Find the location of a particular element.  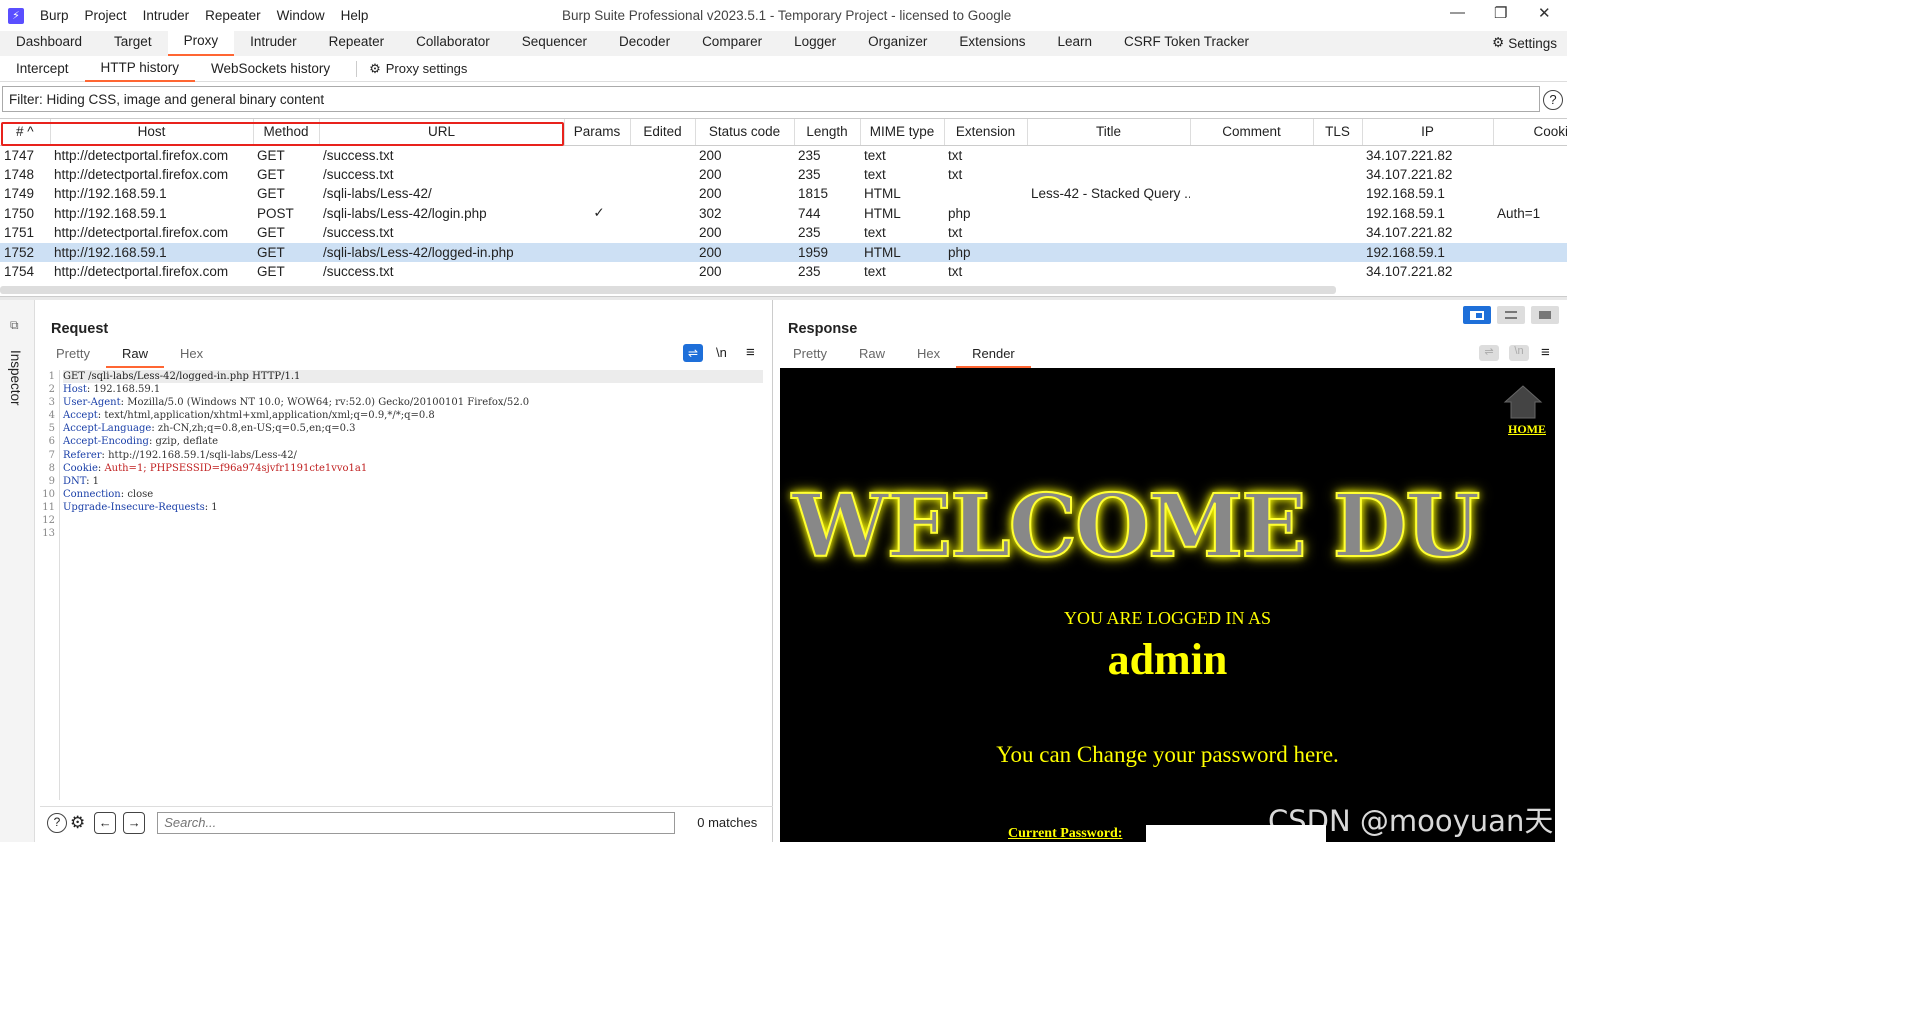

row-title is located at coordinates (1108, 155).